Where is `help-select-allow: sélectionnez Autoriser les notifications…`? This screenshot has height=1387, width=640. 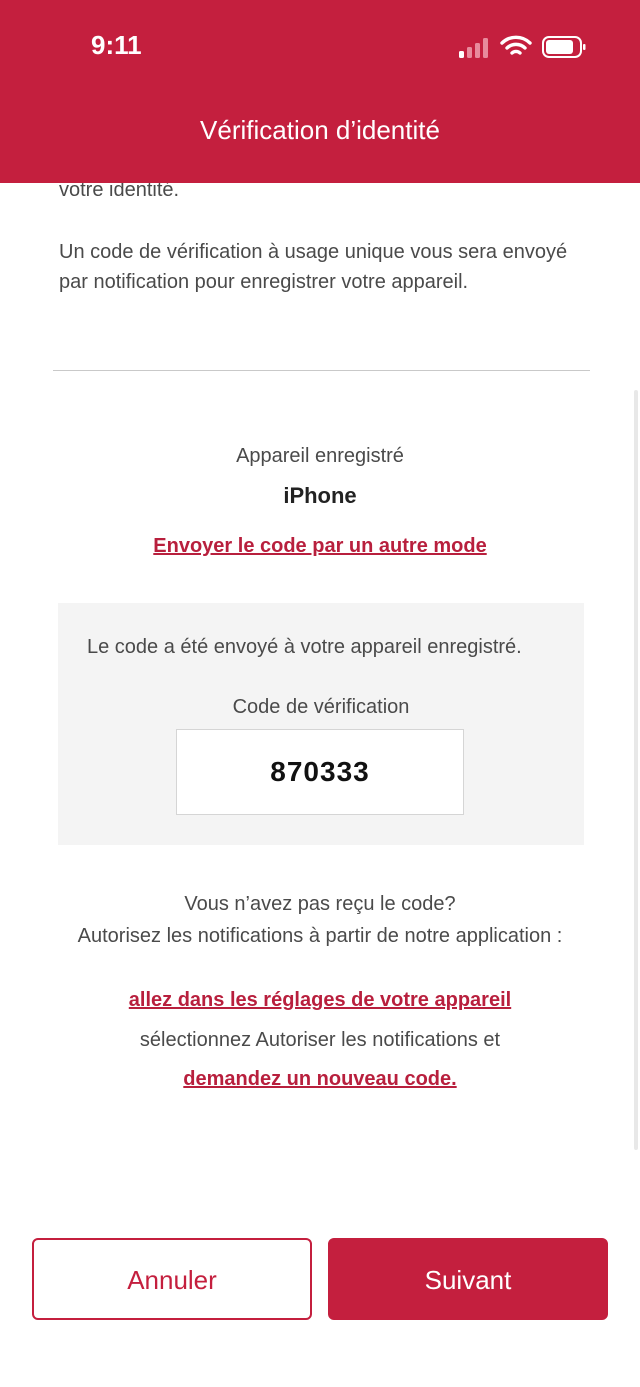 help-select-allow: sélectionnez Autoriser les notifications… is located at coordinates (320, 1040).